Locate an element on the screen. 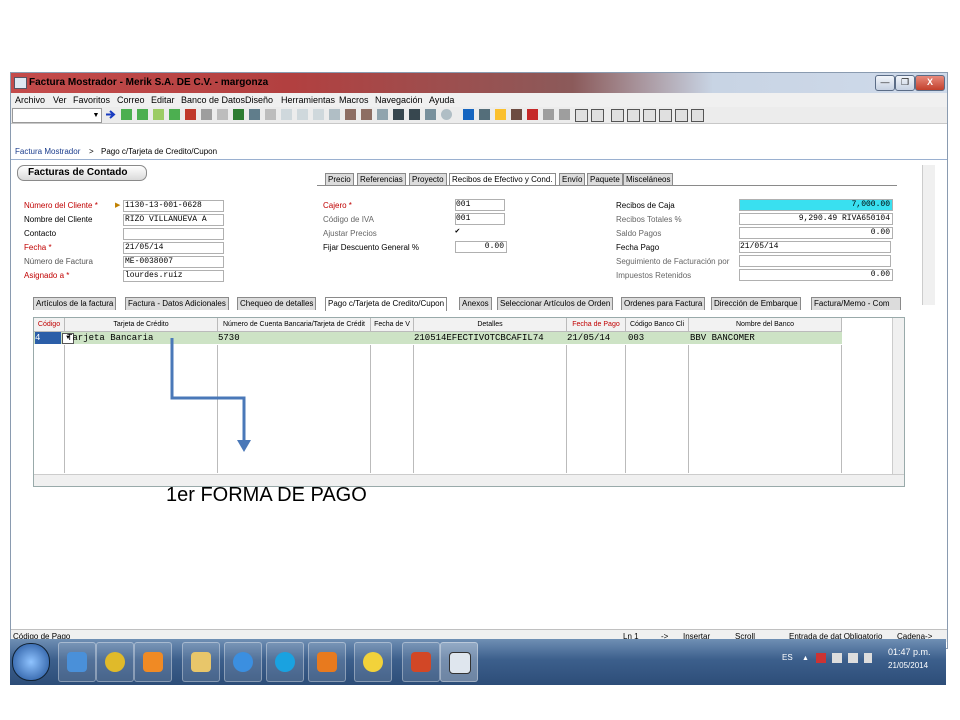 The image size is (960, 720). col-header-codigo: Código is located at coordinates (49, 325).